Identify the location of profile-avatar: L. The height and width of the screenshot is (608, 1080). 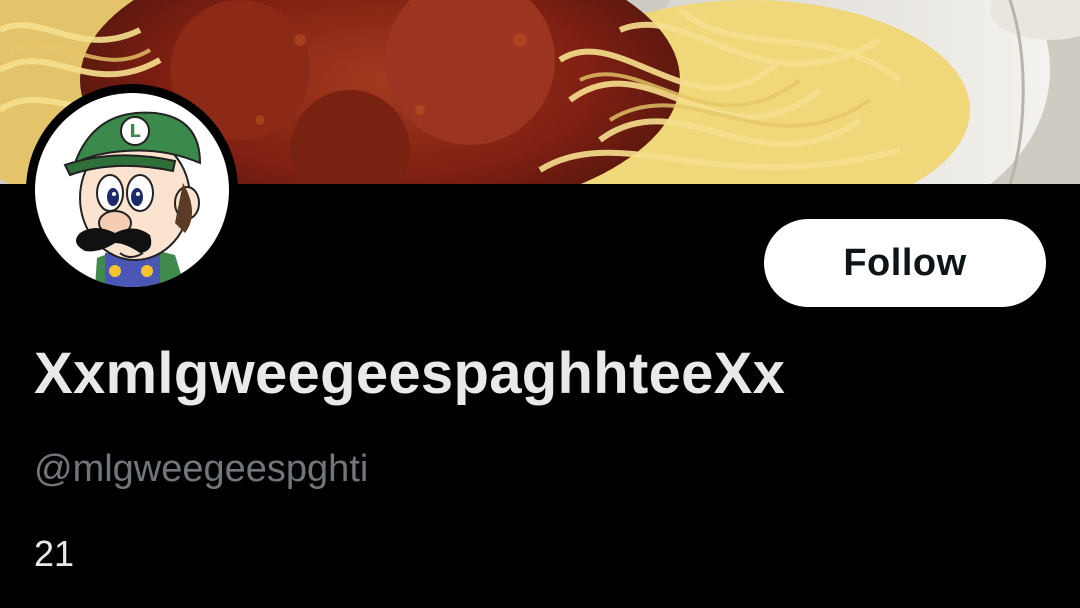
(132, 190).